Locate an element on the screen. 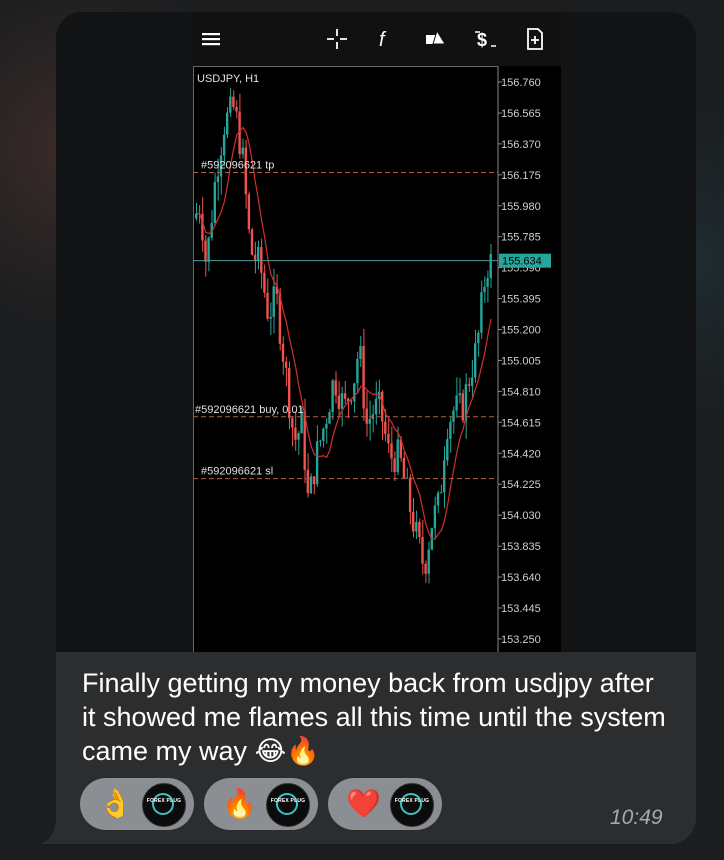  y-tick-label: 153.445 is located at coordinates (521, 609).